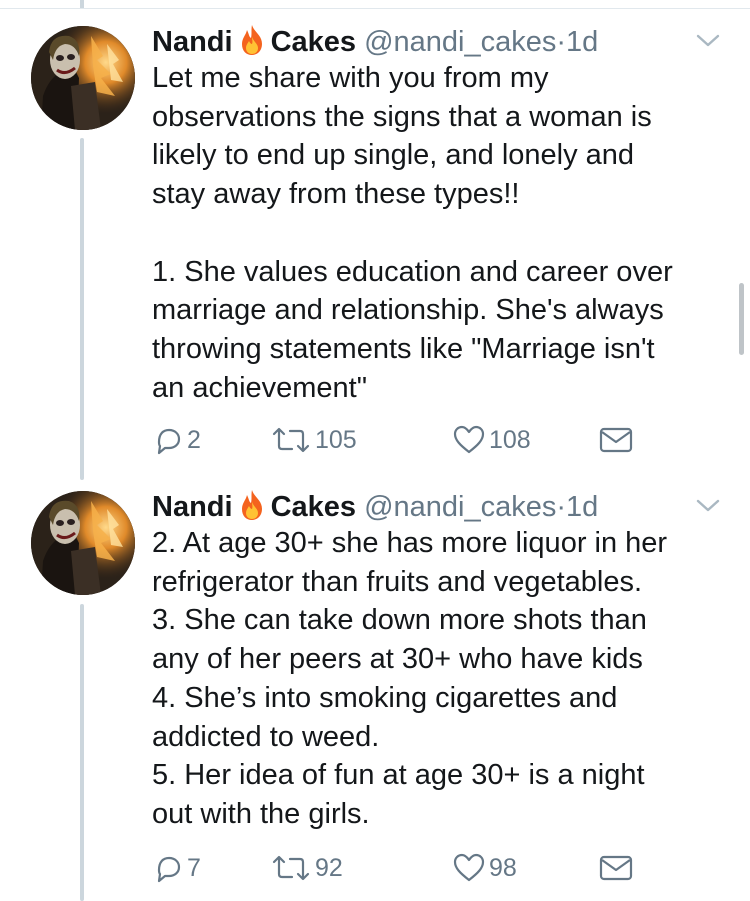  I want to click on tweet-text-line: stay away from these types!!, so click(336, 194).